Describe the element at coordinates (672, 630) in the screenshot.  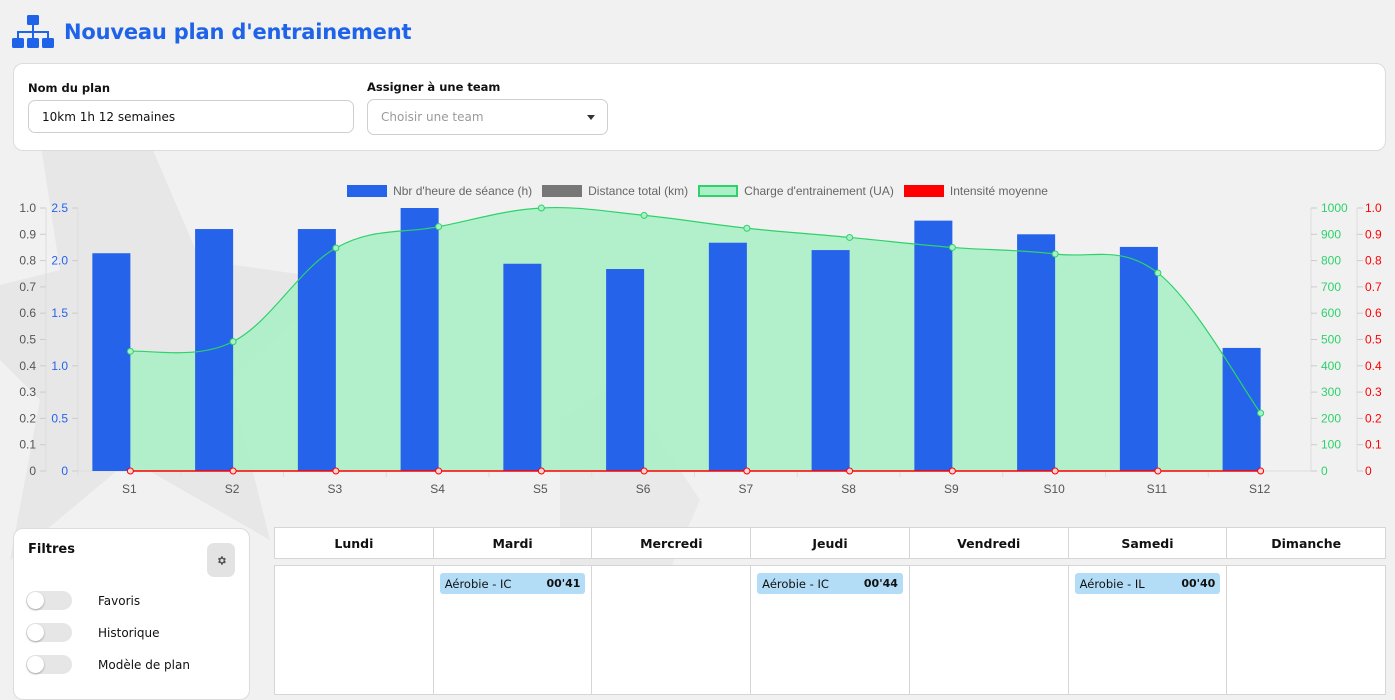
I see `day-cell-mercredi` at that location.